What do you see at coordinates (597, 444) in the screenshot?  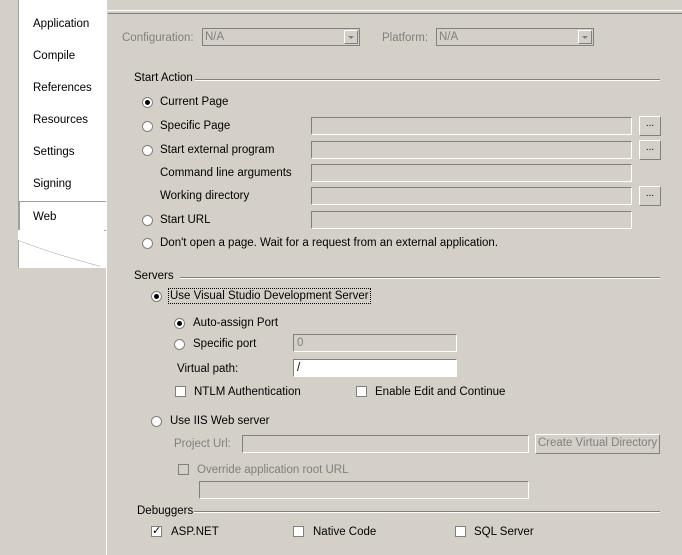 I see `create-virtual-directory-button: Create Virtual Directory` at bounding box center [597, 444].